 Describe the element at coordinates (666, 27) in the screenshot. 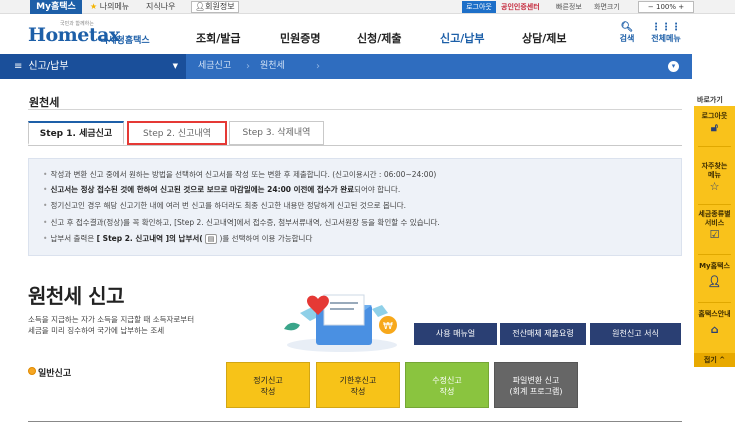

I see `grid-icon: ⋮⋮⋮` at that location.